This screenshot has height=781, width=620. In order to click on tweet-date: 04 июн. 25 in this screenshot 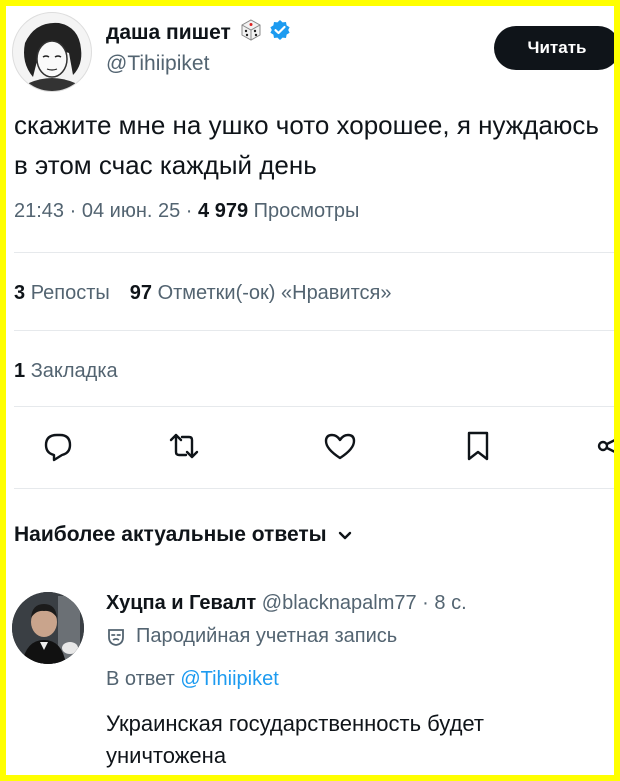, I will do `click(131, 211)`.